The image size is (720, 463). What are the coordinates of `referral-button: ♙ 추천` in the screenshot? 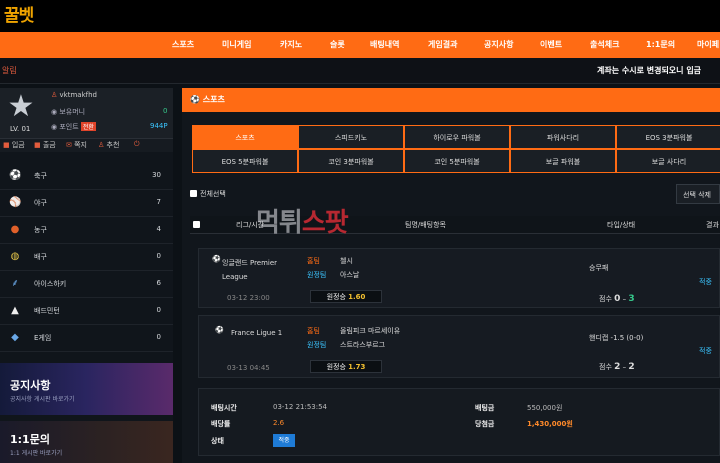 It's located at (108, 145).